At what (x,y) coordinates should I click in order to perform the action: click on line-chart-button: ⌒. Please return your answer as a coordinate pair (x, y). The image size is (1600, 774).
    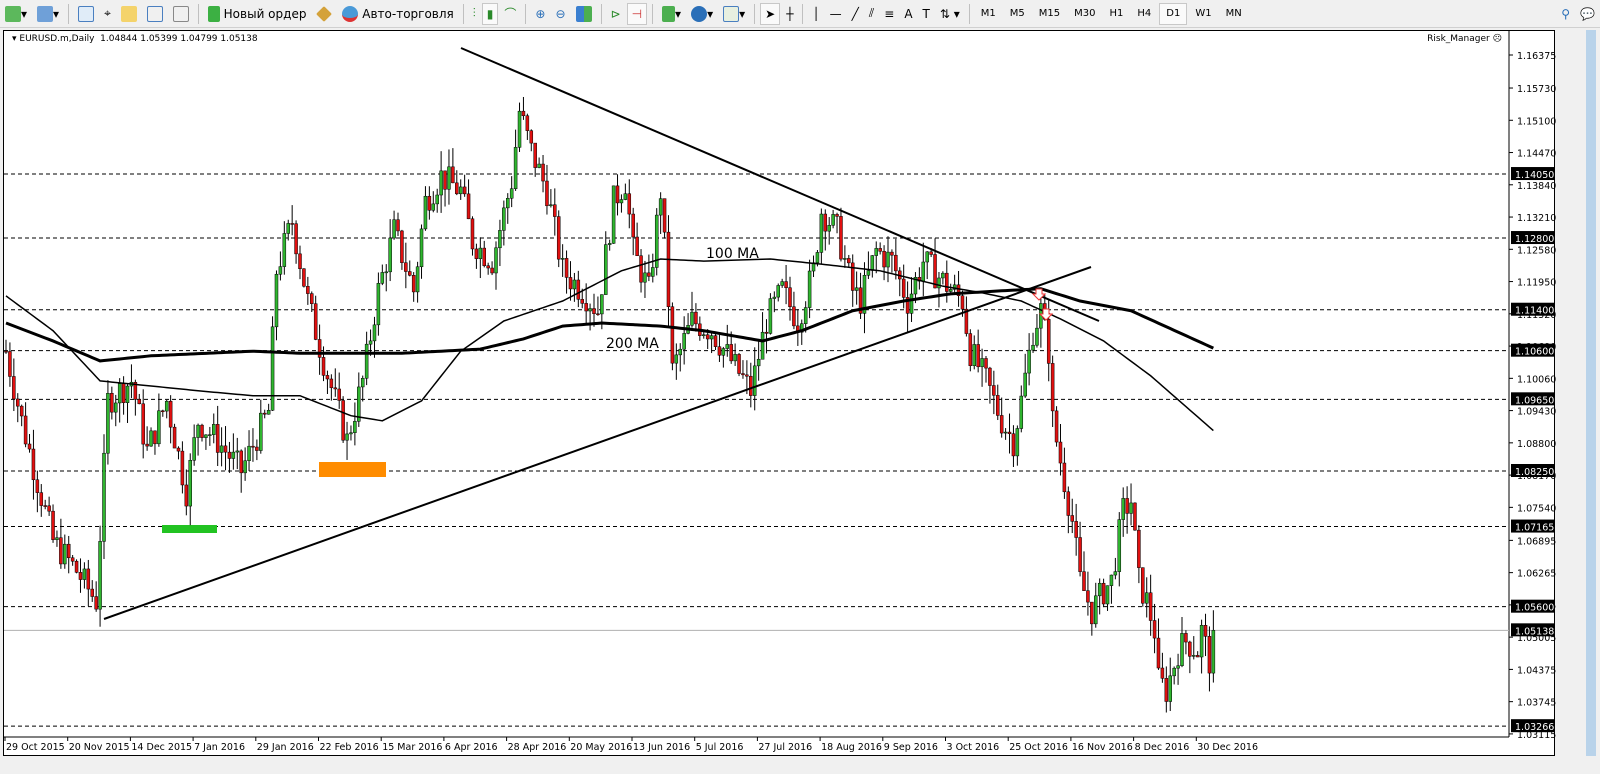
    Looking at the image, I should click on (510, 14).